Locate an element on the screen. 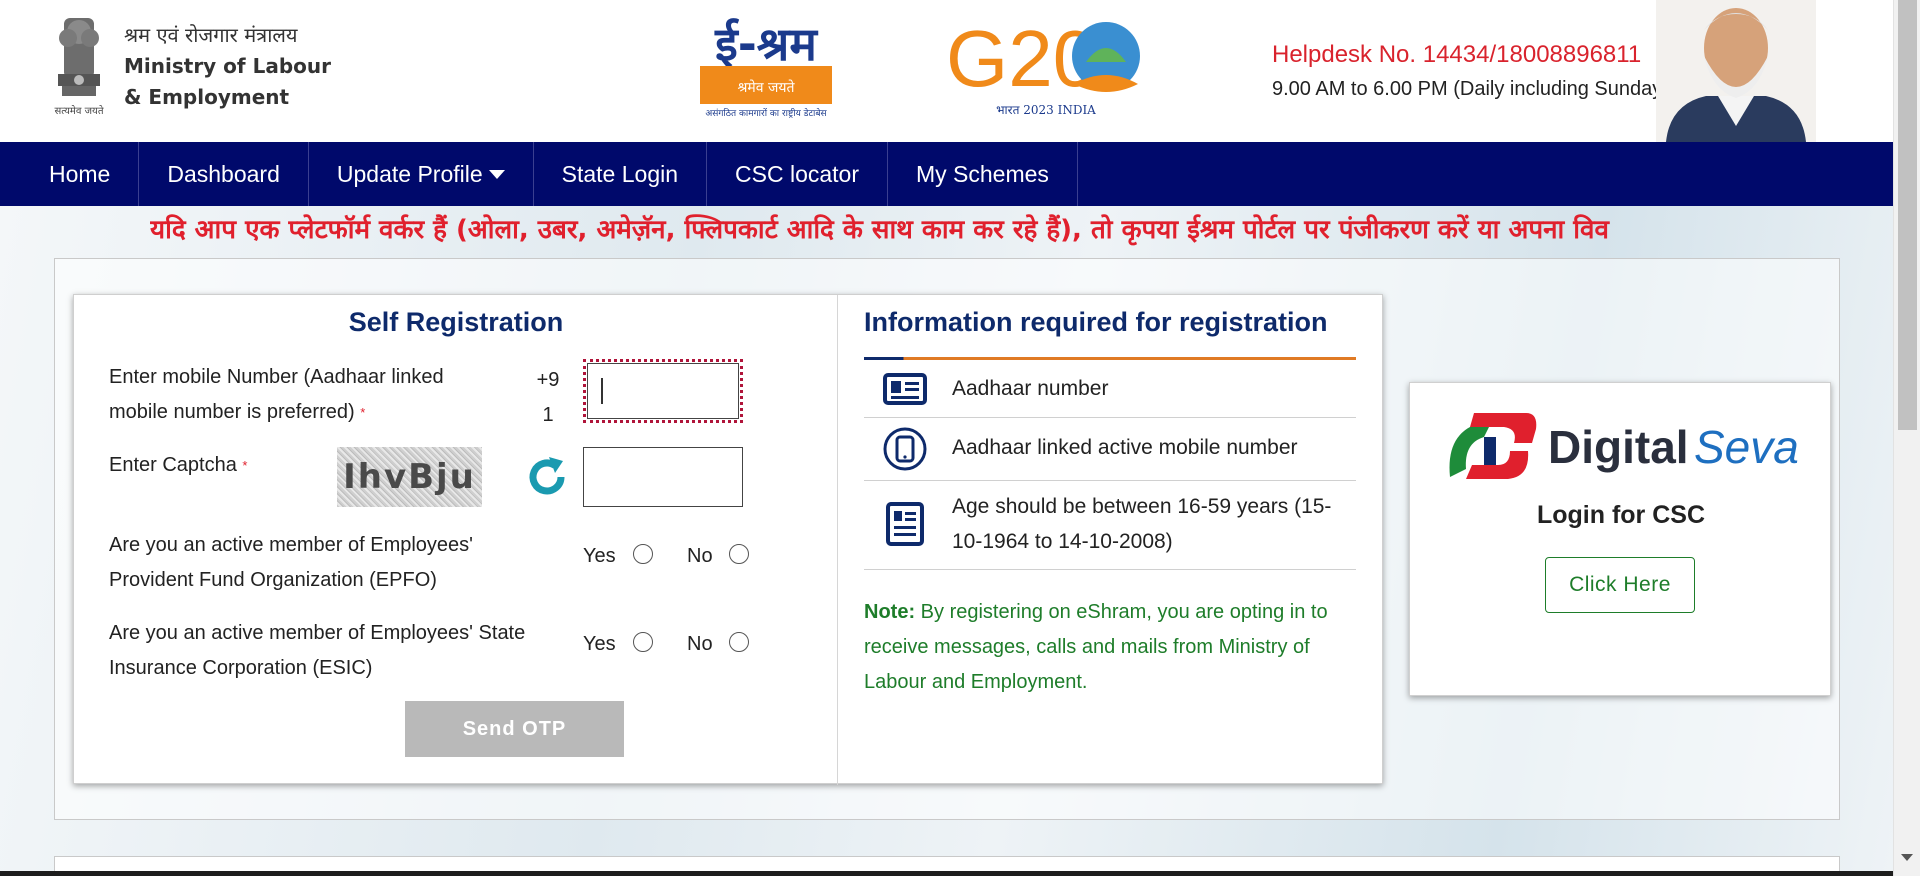  info-item-text: Aadhaar linked active mobile number is located at coordinates (1125, 447).